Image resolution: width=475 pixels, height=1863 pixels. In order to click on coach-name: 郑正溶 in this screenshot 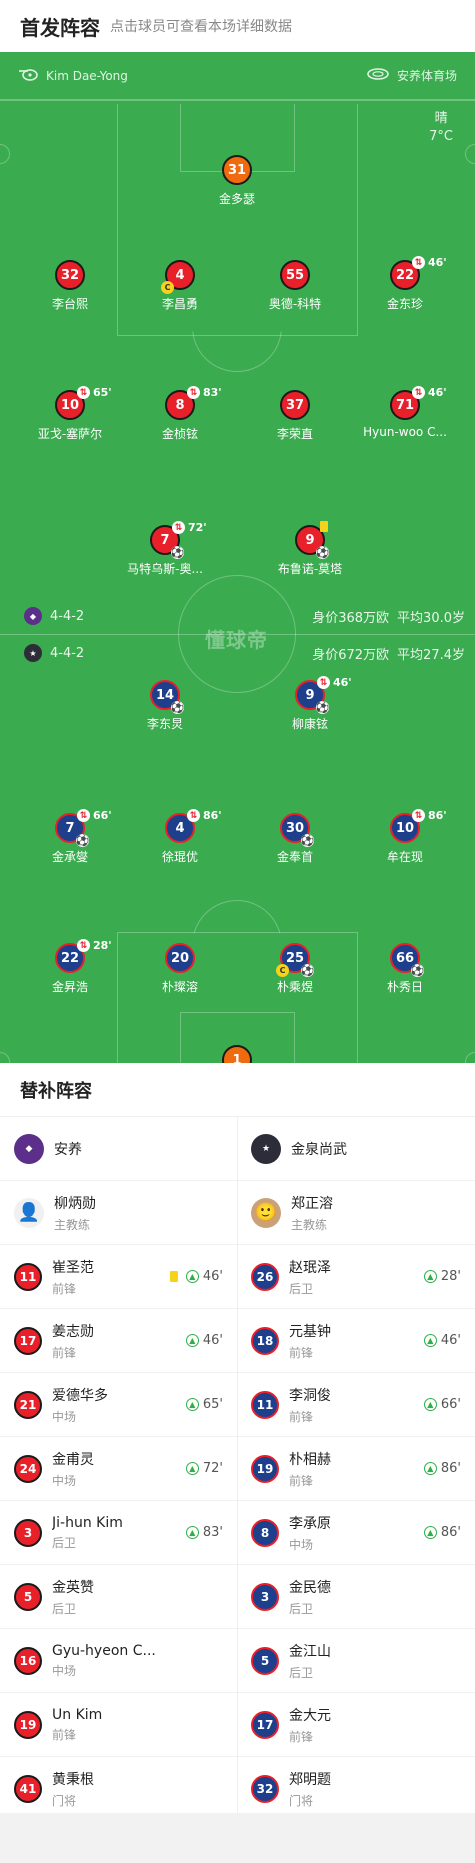, I will do `click(312, 1203)`.